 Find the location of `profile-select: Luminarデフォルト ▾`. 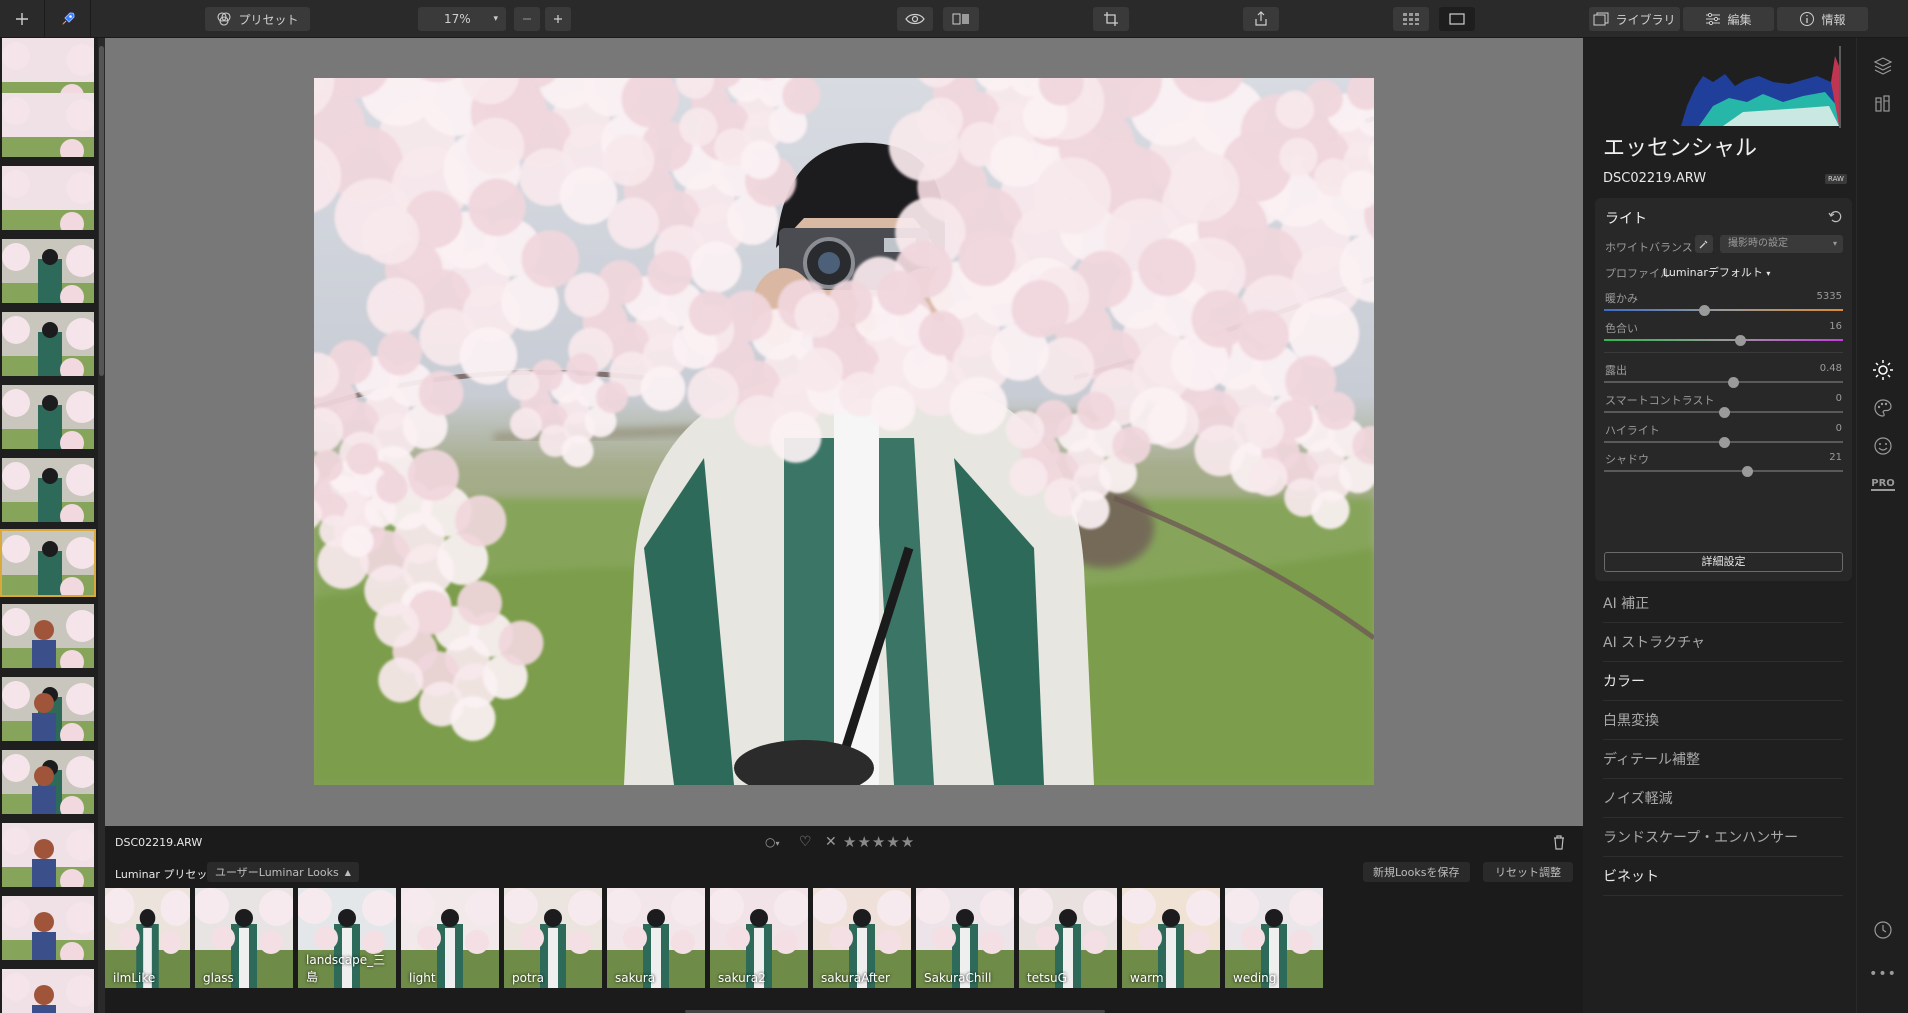

profile-select: Luminarデフォルト ▾ is located at coordinates (1716, 272).